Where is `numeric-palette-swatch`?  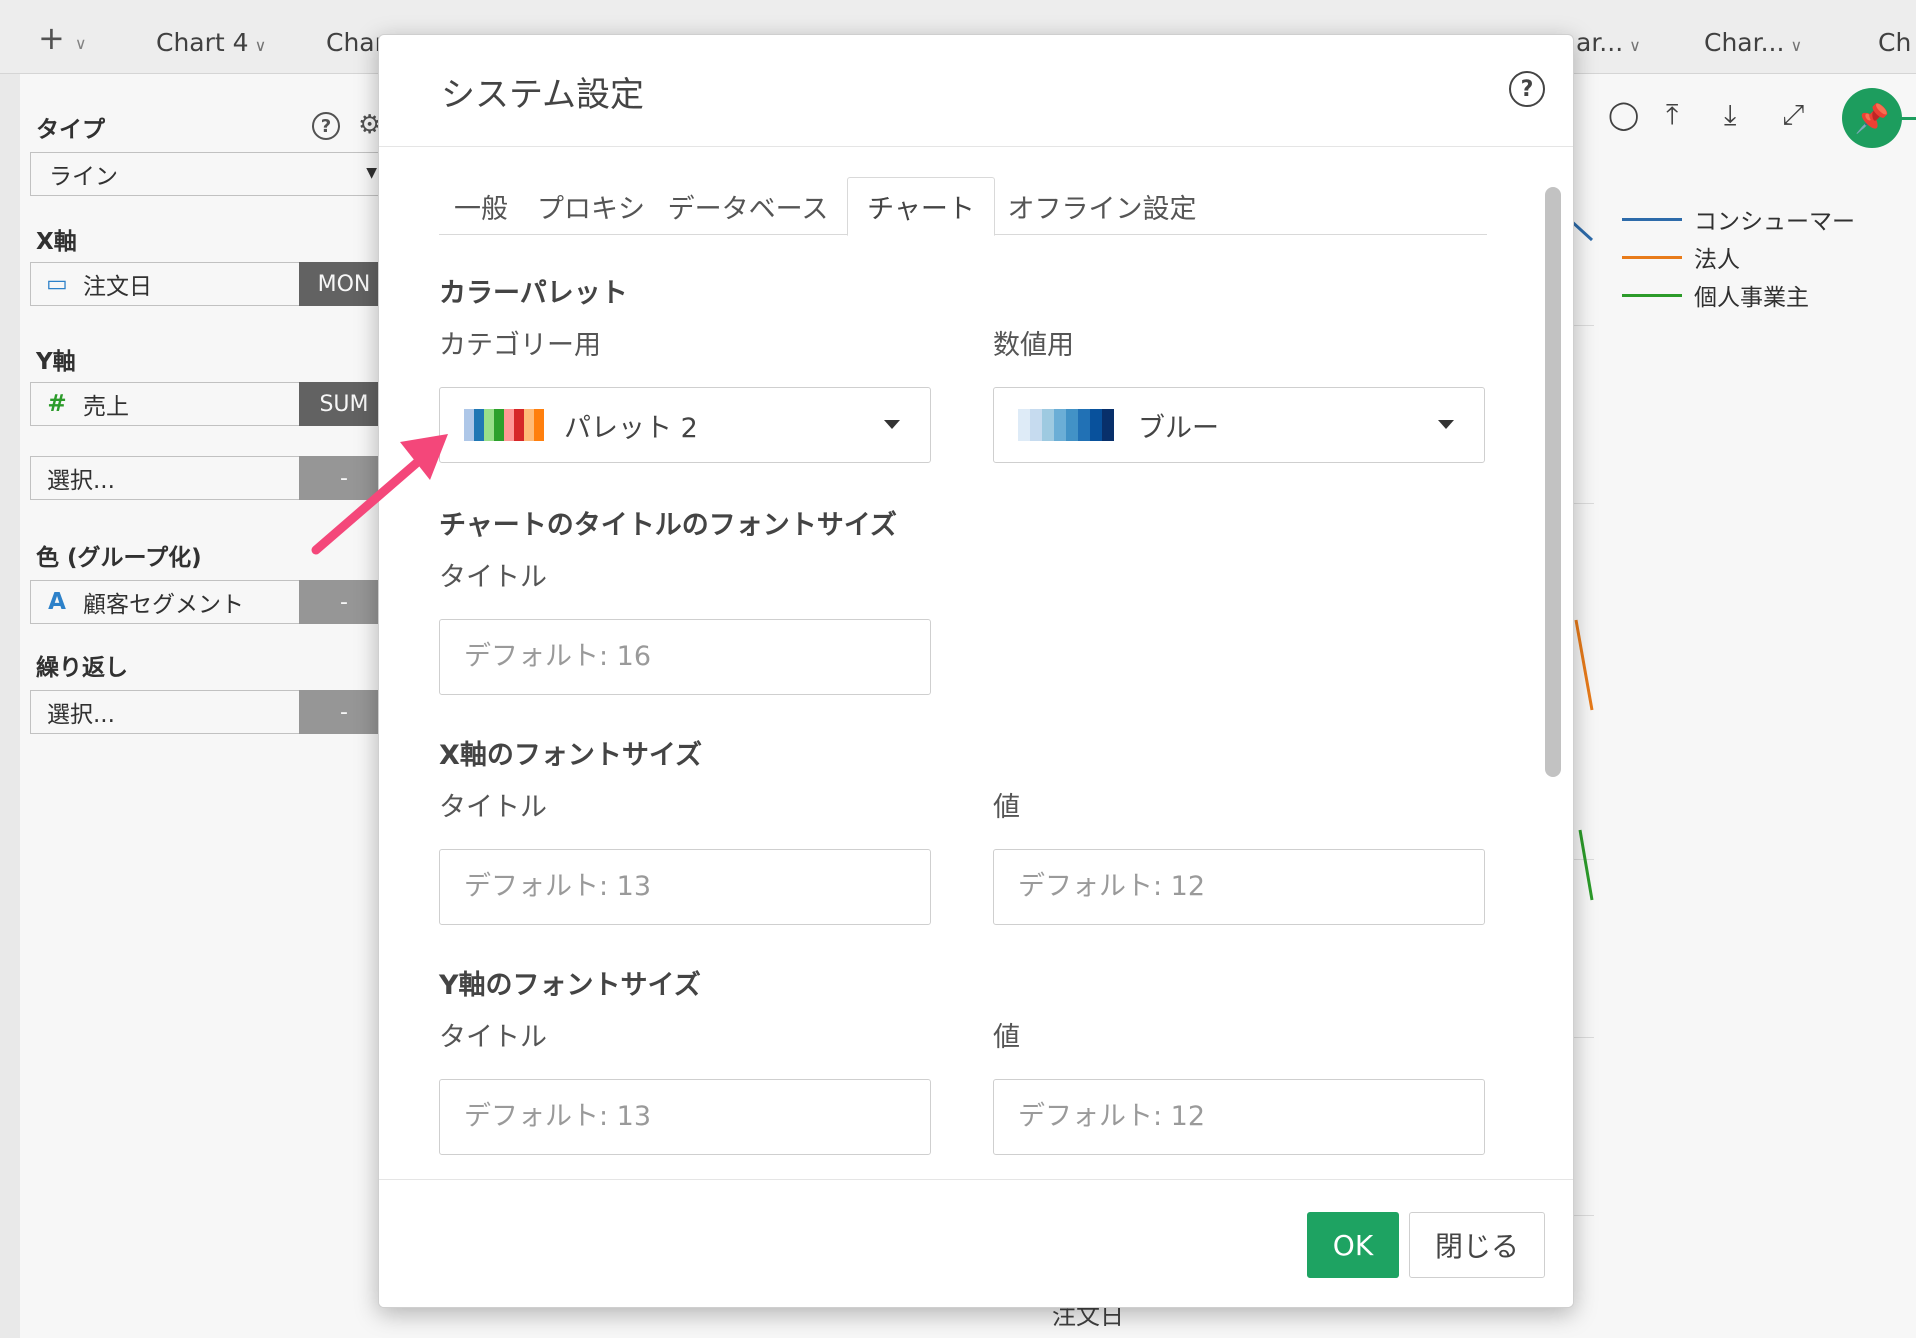
numeric-palette-swatch is located at coordinates (1066, 425).